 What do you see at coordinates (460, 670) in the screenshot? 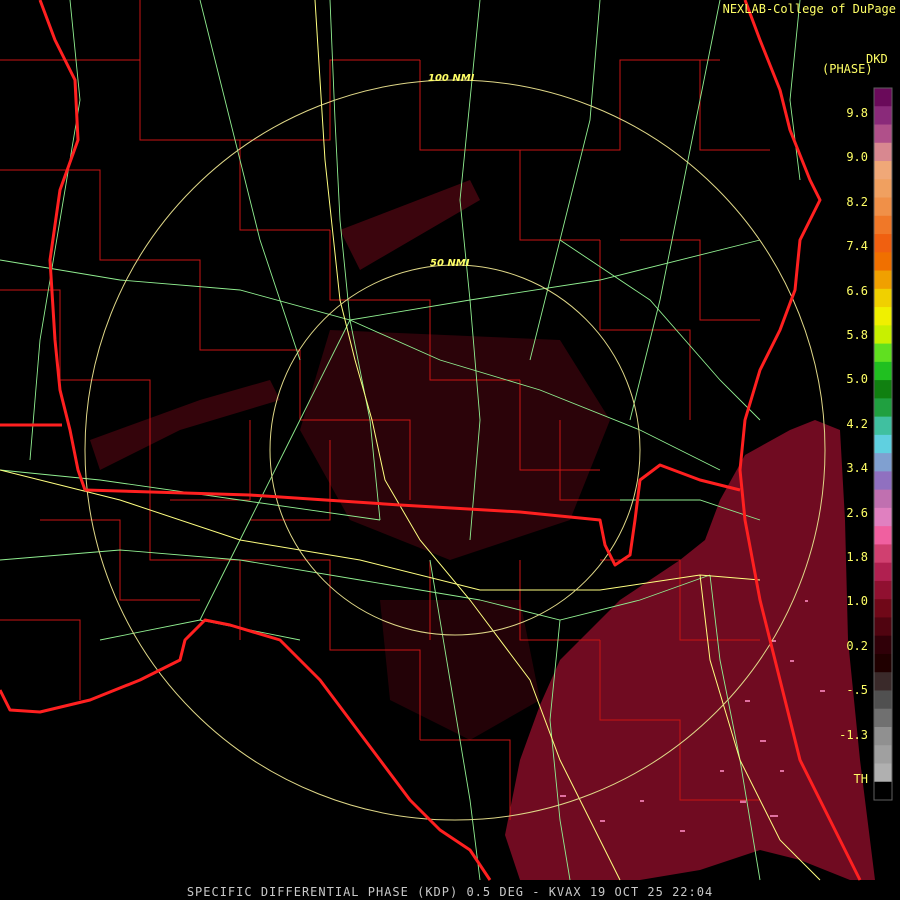
I see `echo-light-south` at bounding box center [460, 670].